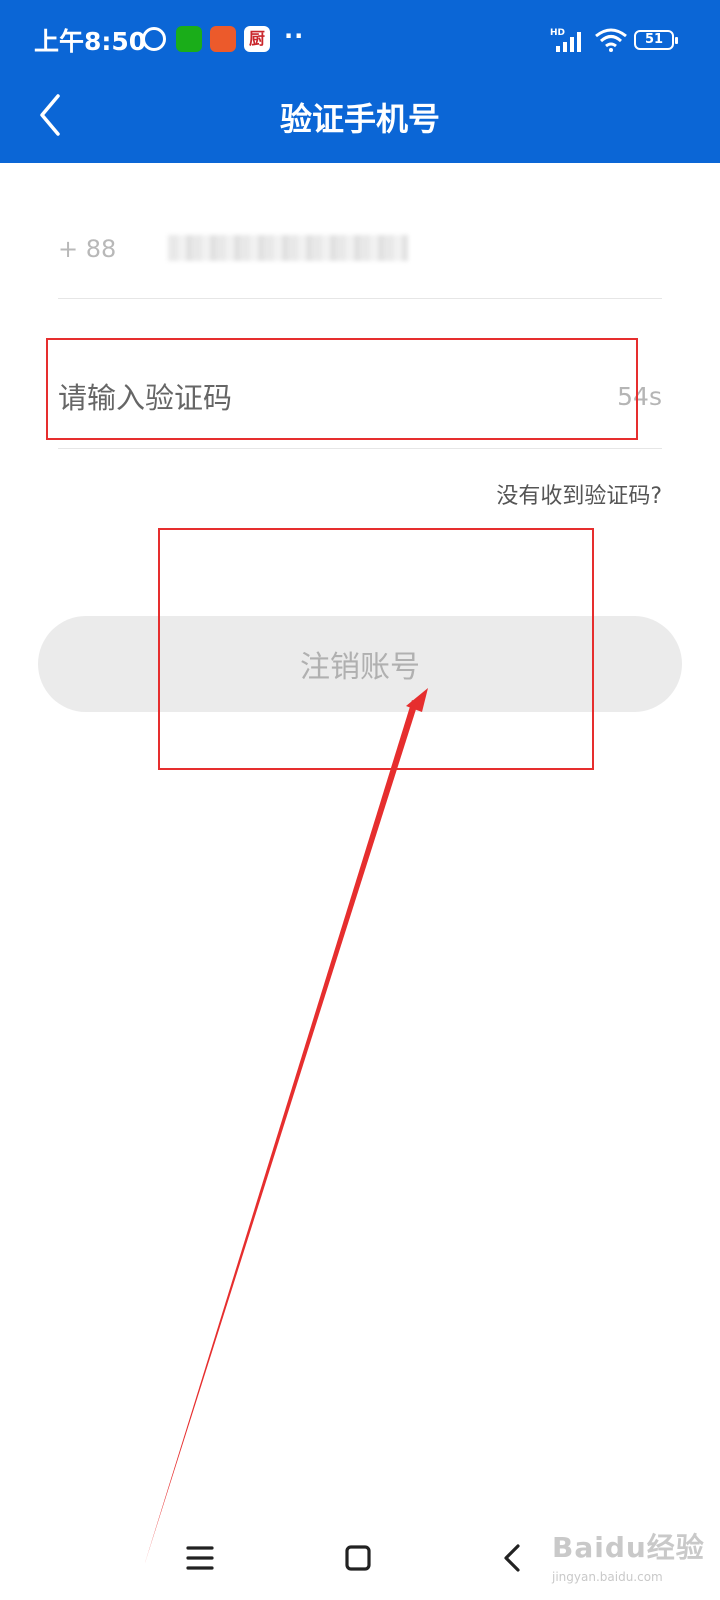 Image resolution: width=720 pixels, height=1600 pixels. Describe the element at coordinates (376, 649) in the screenshot. I see `annotation-box-cancel-button` at that location.